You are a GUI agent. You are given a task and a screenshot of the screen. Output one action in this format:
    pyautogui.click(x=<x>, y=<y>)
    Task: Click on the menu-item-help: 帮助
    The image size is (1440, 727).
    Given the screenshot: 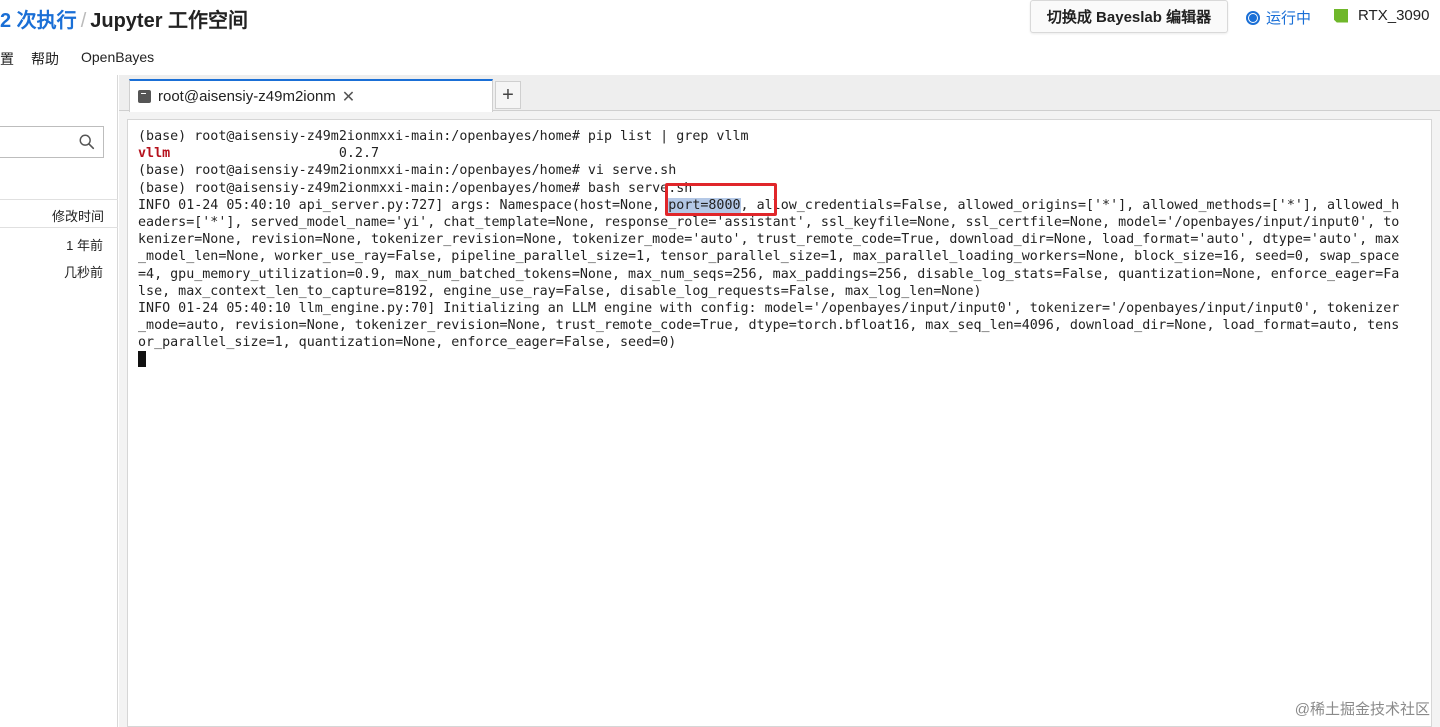 What is the action you would take?
    pyautogui.click(x=45, y=59)
    